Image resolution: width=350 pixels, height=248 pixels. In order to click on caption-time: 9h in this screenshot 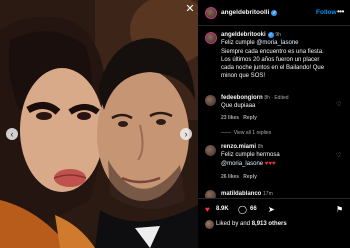, I will do `click(278, 35)`.